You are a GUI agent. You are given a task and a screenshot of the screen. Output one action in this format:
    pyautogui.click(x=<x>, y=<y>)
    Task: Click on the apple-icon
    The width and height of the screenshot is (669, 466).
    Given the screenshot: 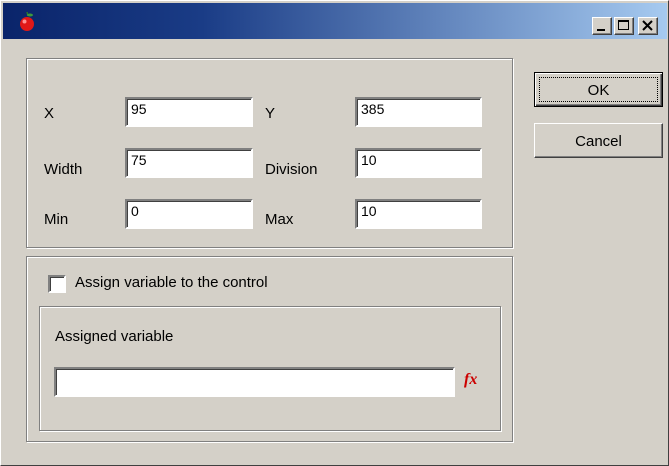 What is the action you would take?
    pyautogui.click(x=27, y=21)
    